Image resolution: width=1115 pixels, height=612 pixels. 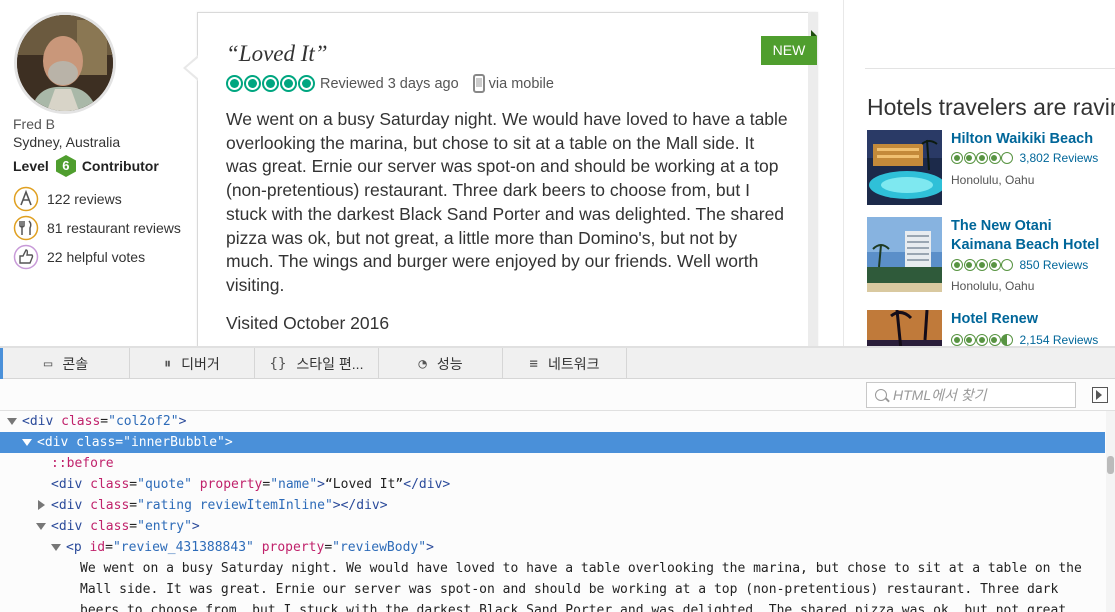 I want to click on review-quote-title: “Loved It”, so click(x=277, y=54).